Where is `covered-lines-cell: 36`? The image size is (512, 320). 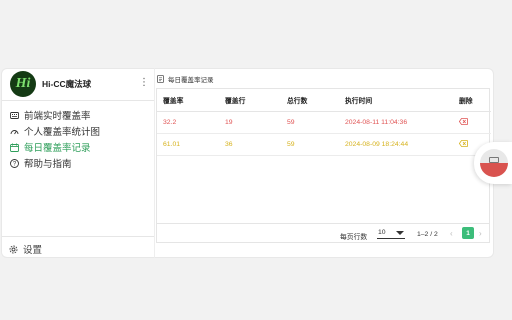
covered-lines-cell: 36 is located at coordinates (250, 144).